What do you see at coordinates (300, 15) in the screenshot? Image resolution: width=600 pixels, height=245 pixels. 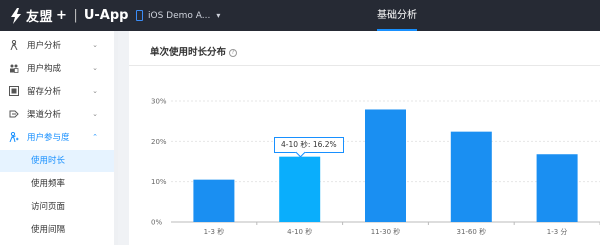 I see `top-bar: 友盟 + | U-App iOS Demo A... ▾ 基础分析` at bounding box center [300, 15].